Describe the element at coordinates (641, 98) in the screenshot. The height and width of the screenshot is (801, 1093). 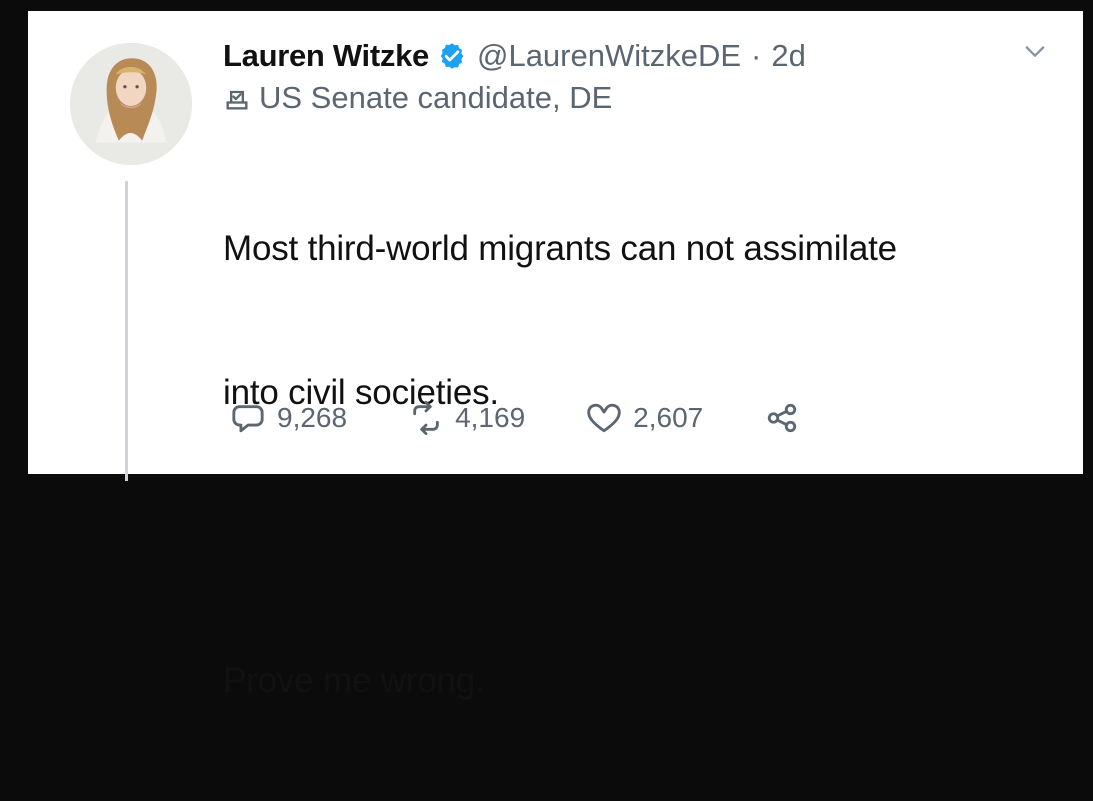
I see `account-label: US Senate candidate, DE` at that location.